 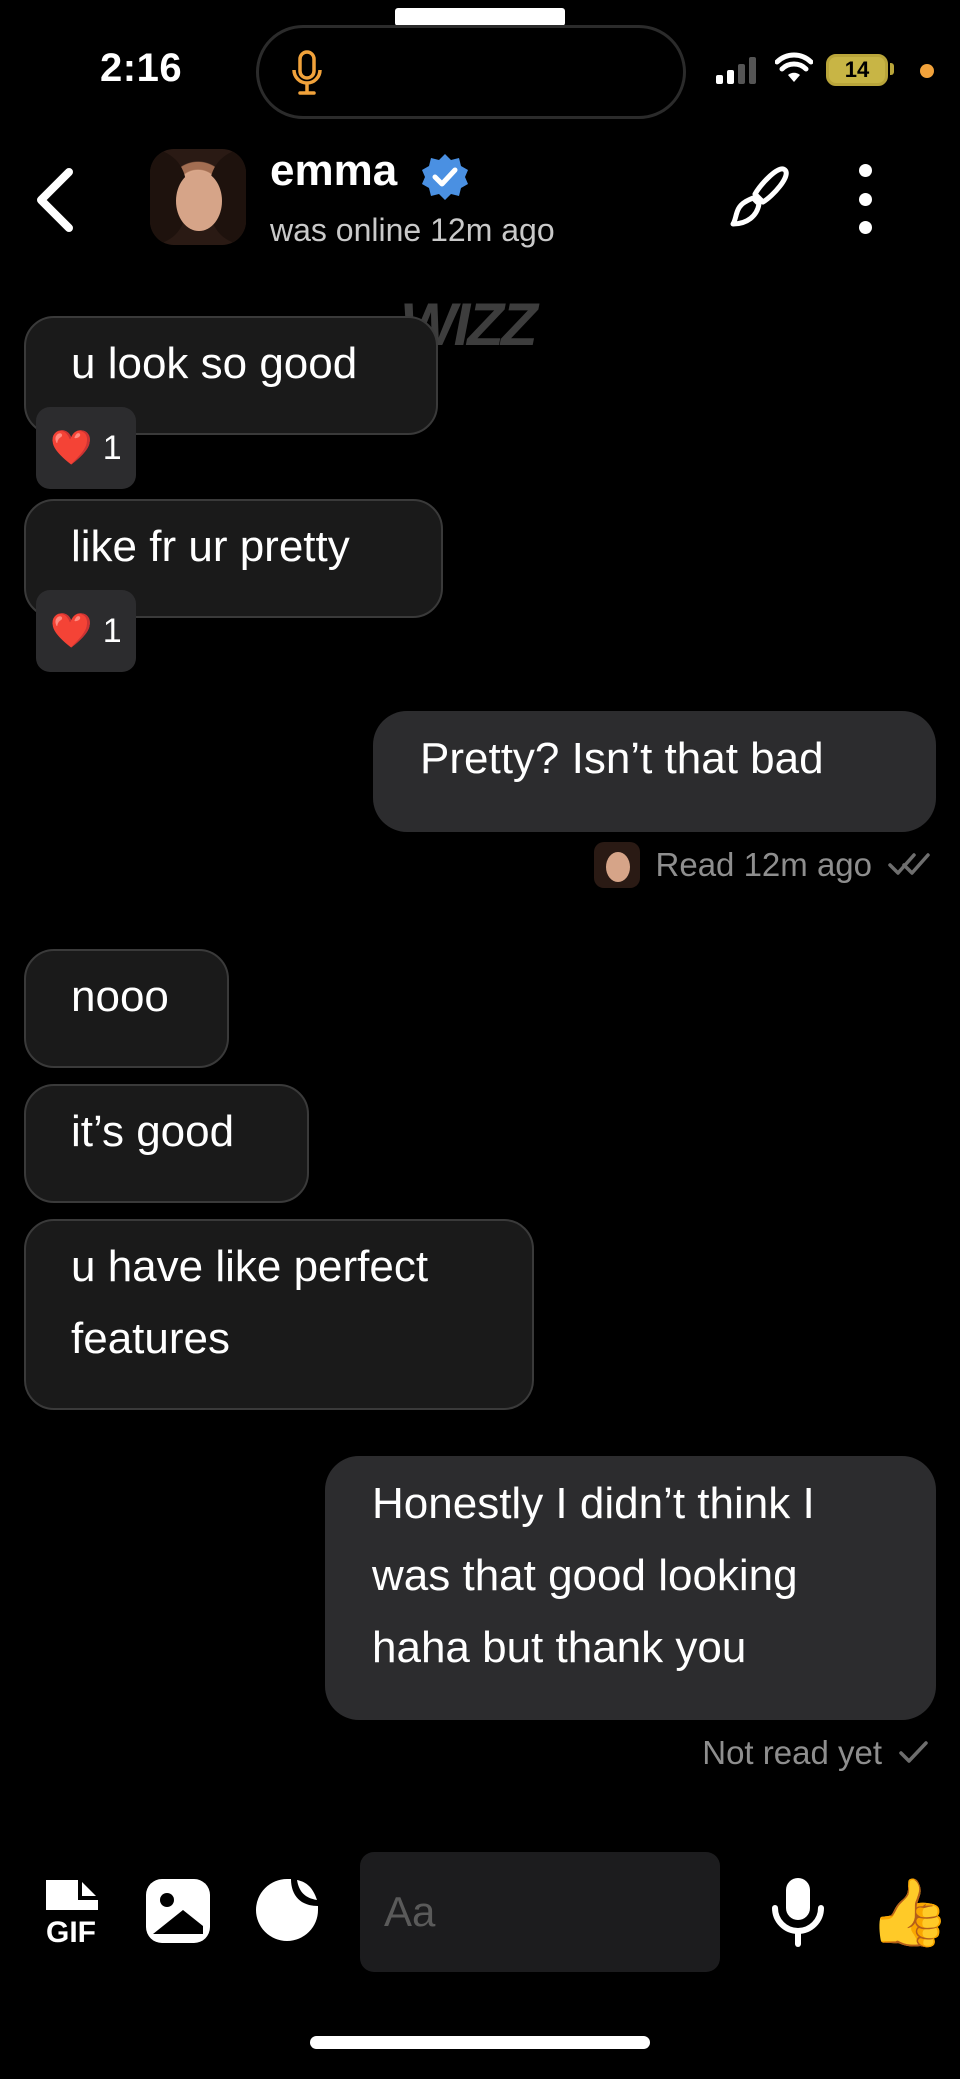 What do you see at coordinates (210, 546) in the screenshot?
I see `message-text: like fr ur pretty` at bounding box center [210, 546].